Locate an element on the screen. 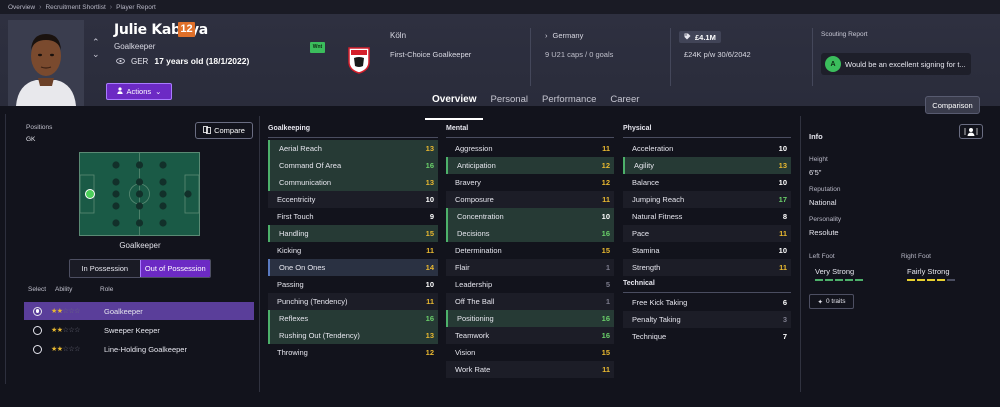 The width and height of the screenshot is (1000, 407). attribute-row: Teamwork 16 is located at coordinates (530, 335).